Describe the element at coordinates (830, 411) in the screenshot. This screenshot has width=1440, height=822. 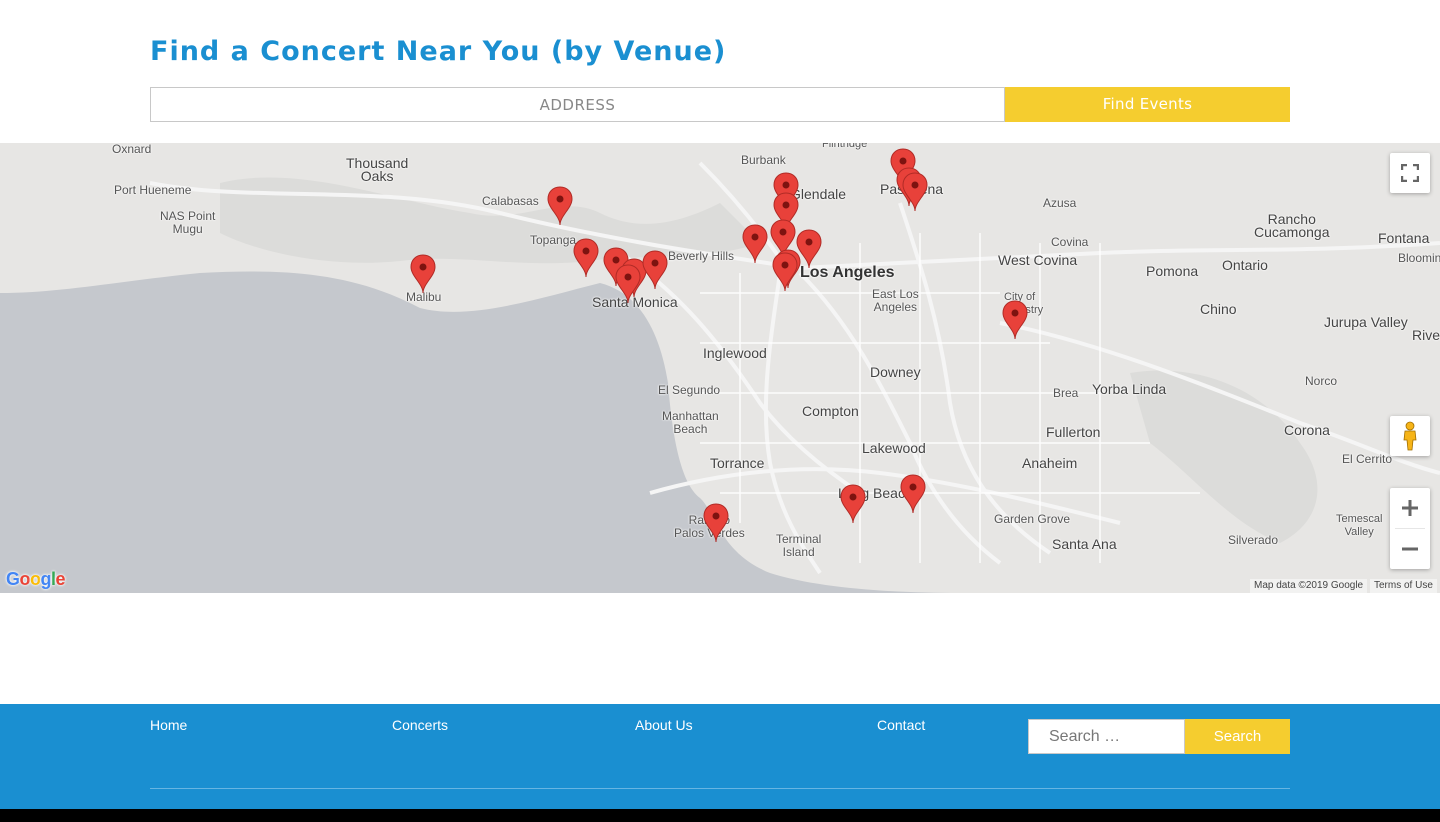
I see `map-label-compton: Compton` at that location.